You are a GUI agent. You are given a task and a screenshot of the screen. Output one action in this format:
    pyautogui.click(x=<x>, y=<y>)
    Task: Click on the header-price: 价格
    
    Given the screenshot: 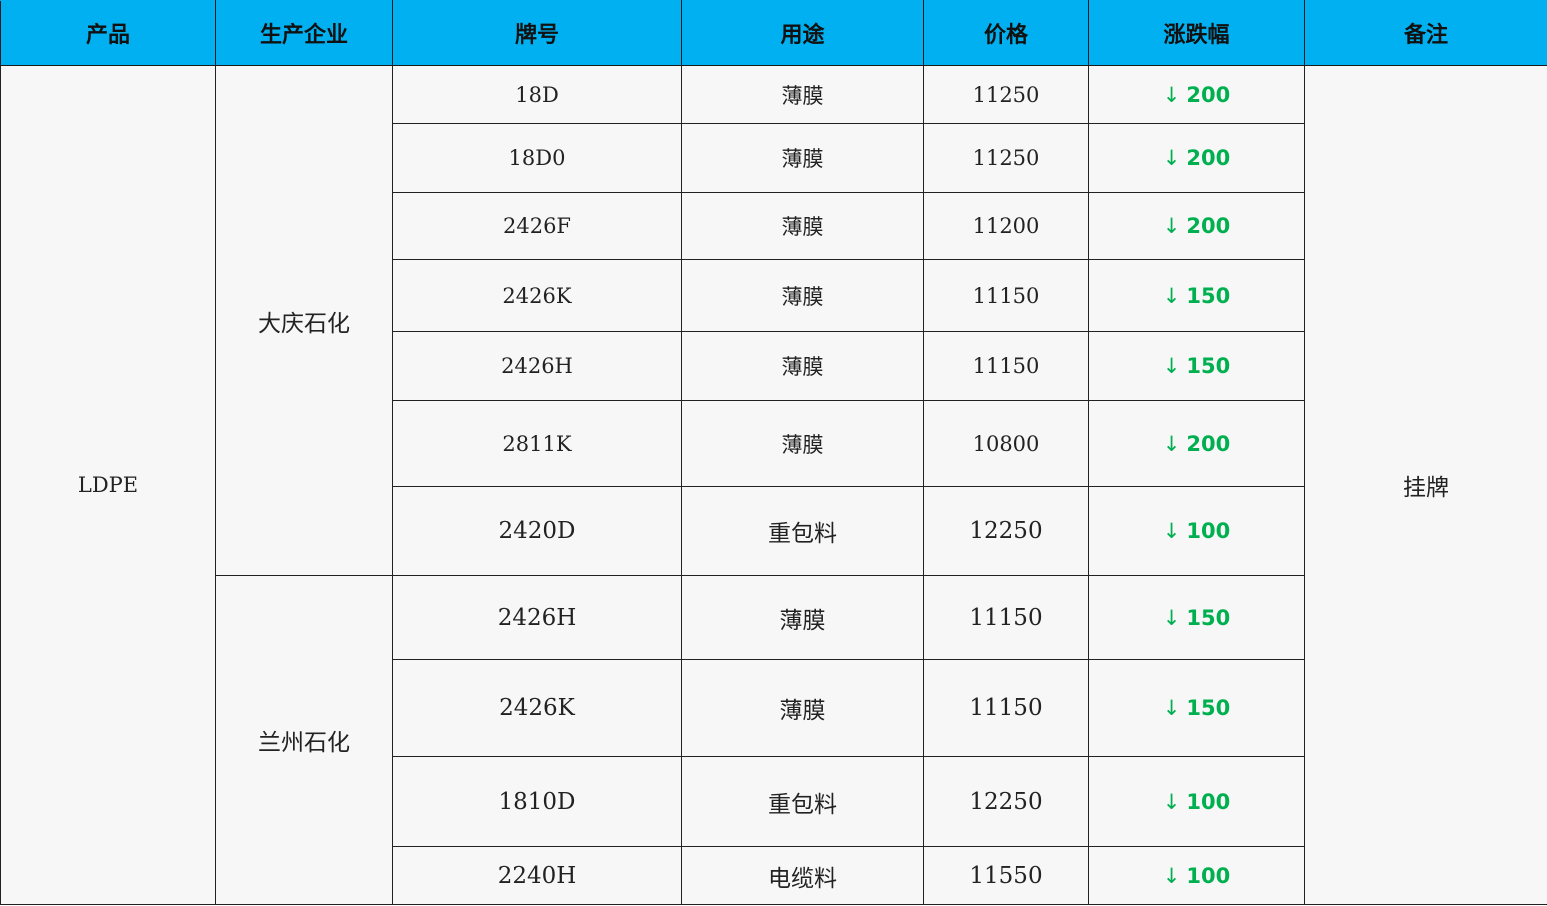 What is the action you would take?
    pyautogui.click(x=1006, y=33)
    